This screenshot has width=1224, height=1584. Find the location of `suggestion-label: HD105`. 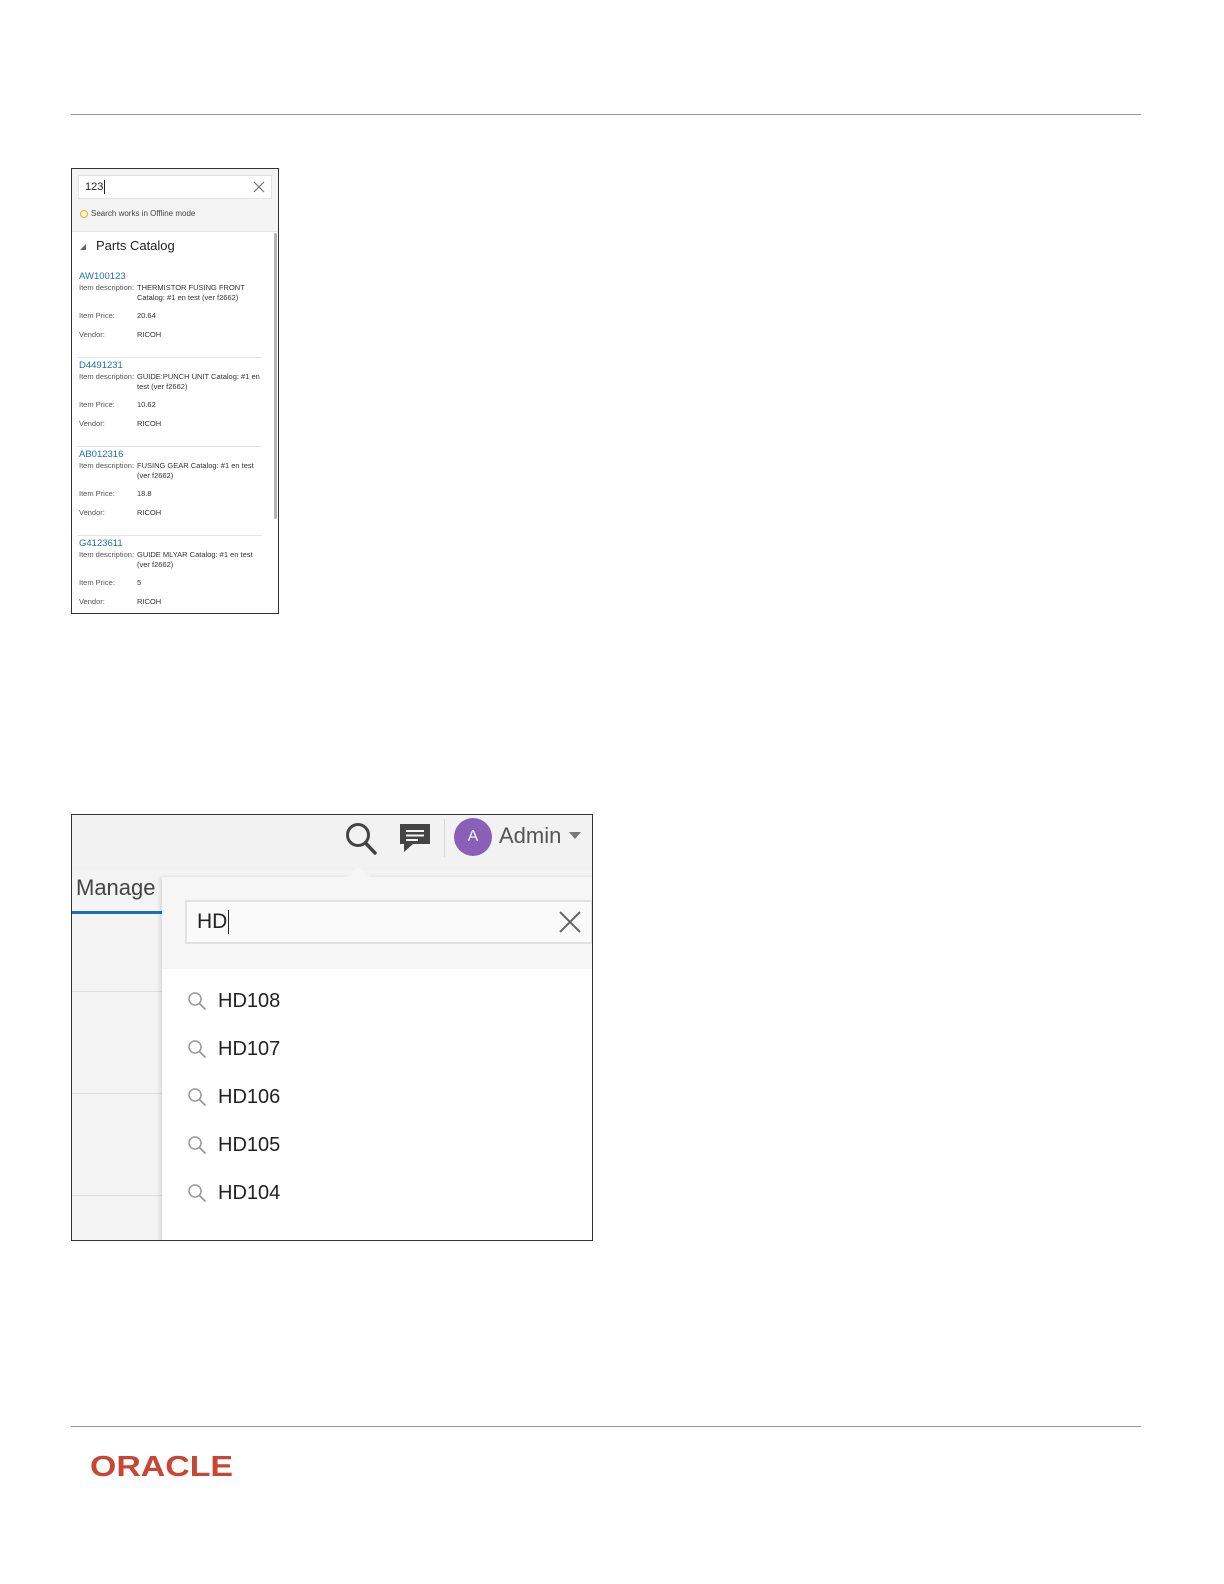

suggestion-label: HD105 is located at coordinates (249, 1144).